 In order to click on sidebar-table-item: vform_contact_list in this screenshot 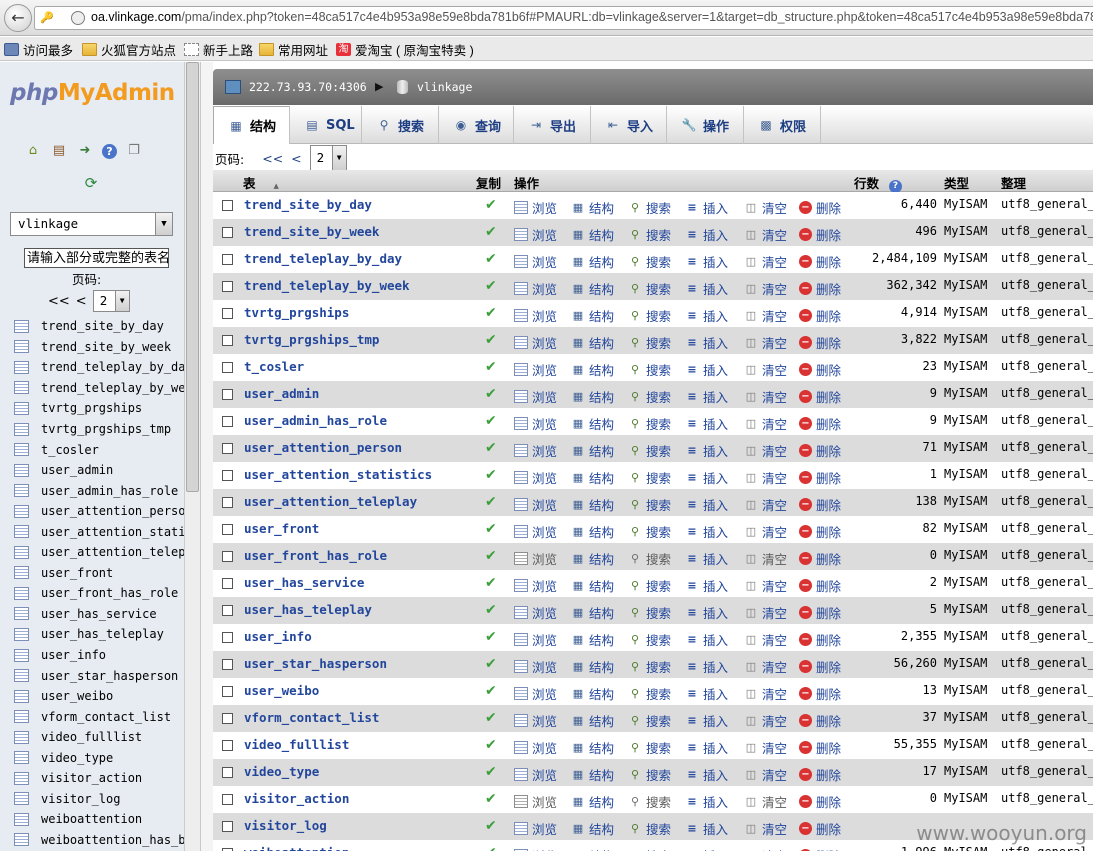, I will do `click(100, 716)`.